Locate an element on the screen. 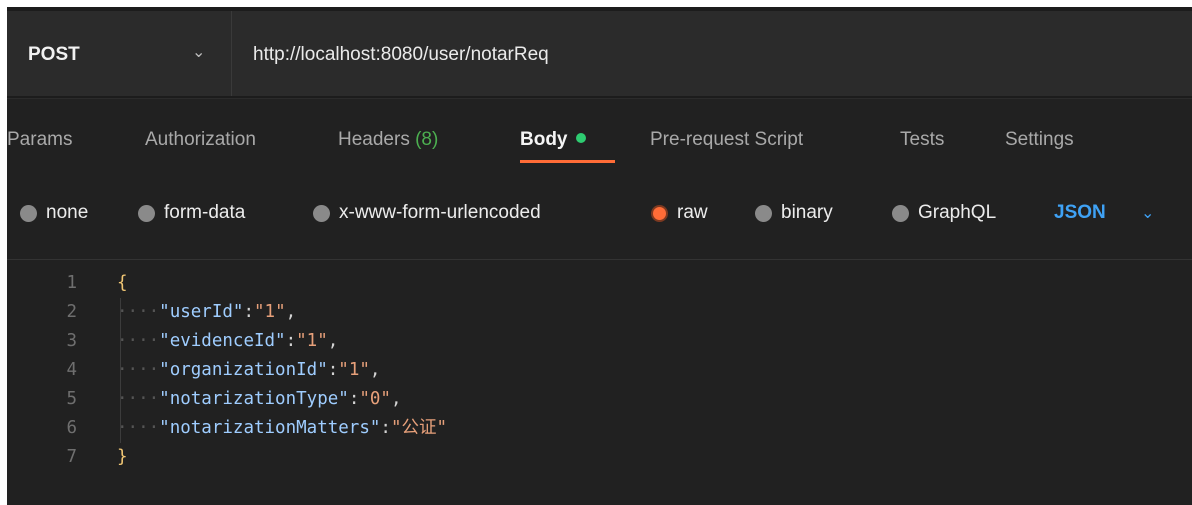  headers-count-badge: (8) is located at coordinates (427, 139).